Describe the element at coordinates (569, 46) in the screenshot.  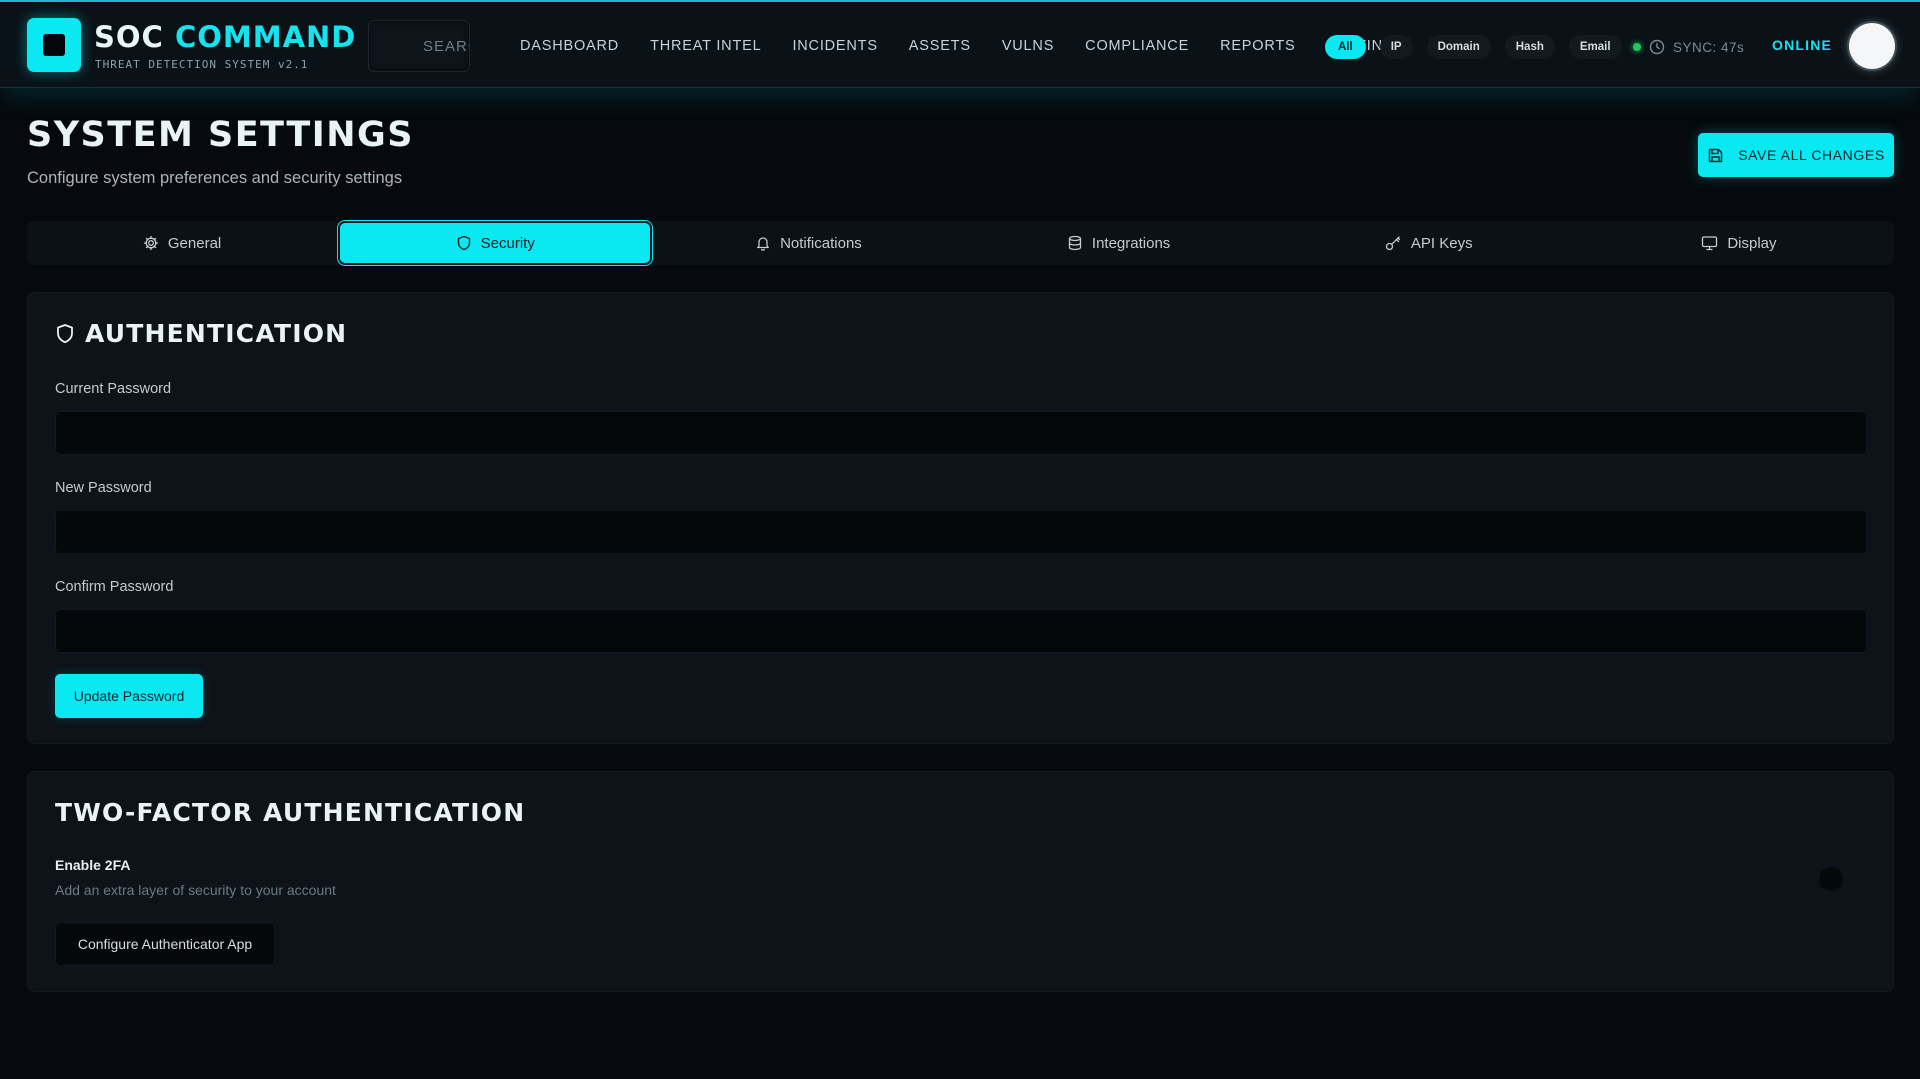
I see `nav-item-dashboard: DASHBOARD` at that location.